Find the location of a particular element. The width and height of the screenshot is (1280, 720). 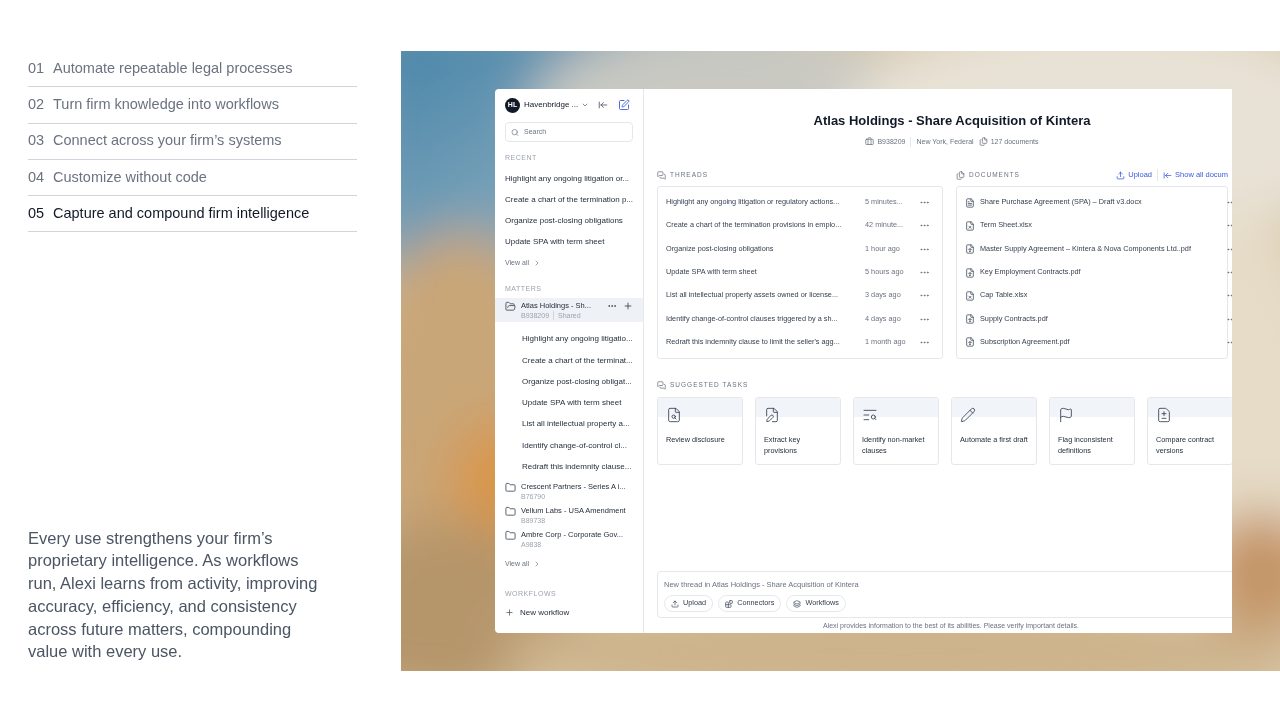

matter-title: Atlas Holdings - Share Acquisition of Kintera is located at coordinates (952, 121).